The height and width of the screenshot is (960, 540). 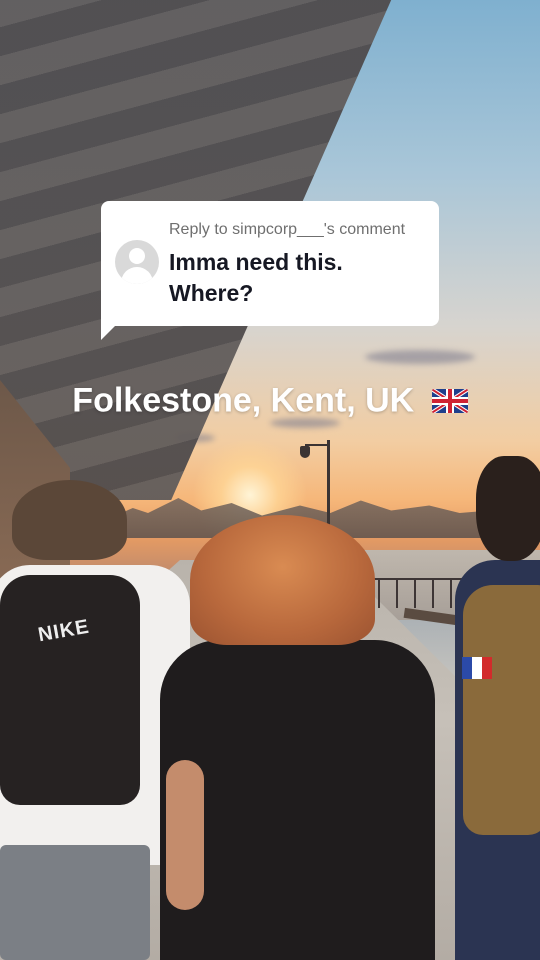 What do you see at coordinates (282, 580) in the screenshot?
I see `person-center-straw-hat` at bounding box center [282, 580].